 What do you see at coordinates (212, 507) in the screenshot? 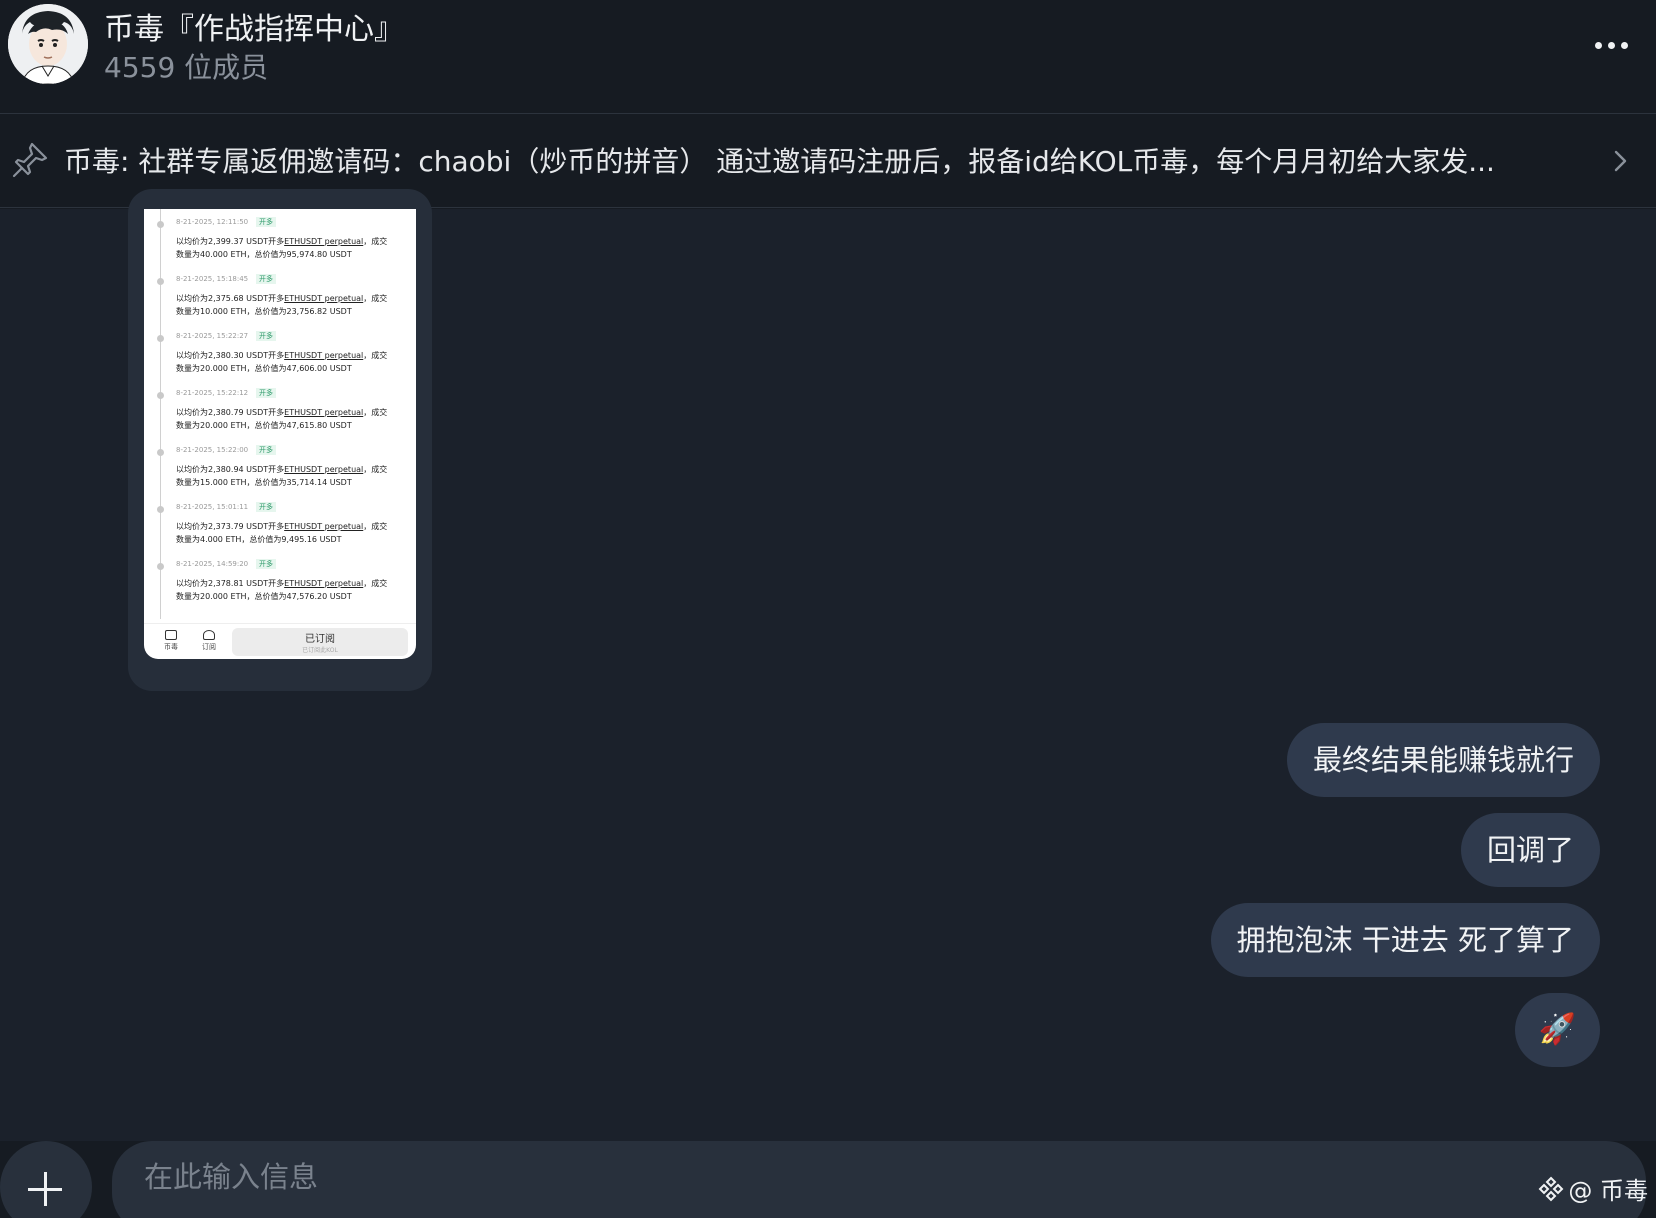
I see `trade-date: 8-21-2025, 15:01:11` at bounding box center [212, 507].